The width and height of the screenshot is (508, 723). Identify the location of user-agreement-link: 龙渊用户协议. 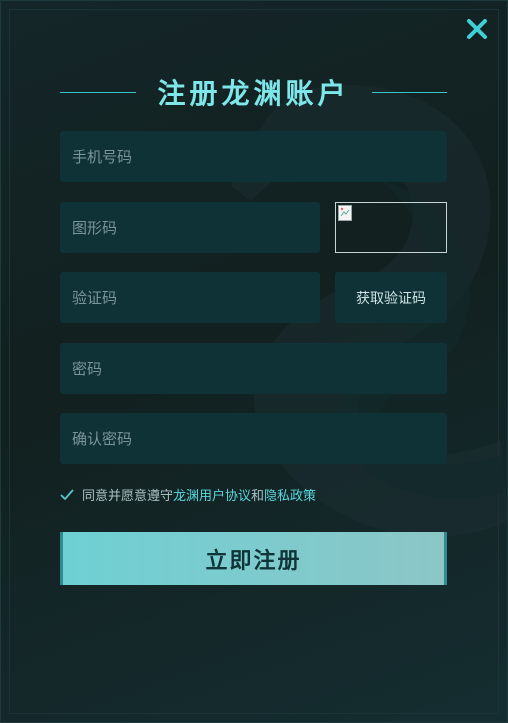
(212, 494).